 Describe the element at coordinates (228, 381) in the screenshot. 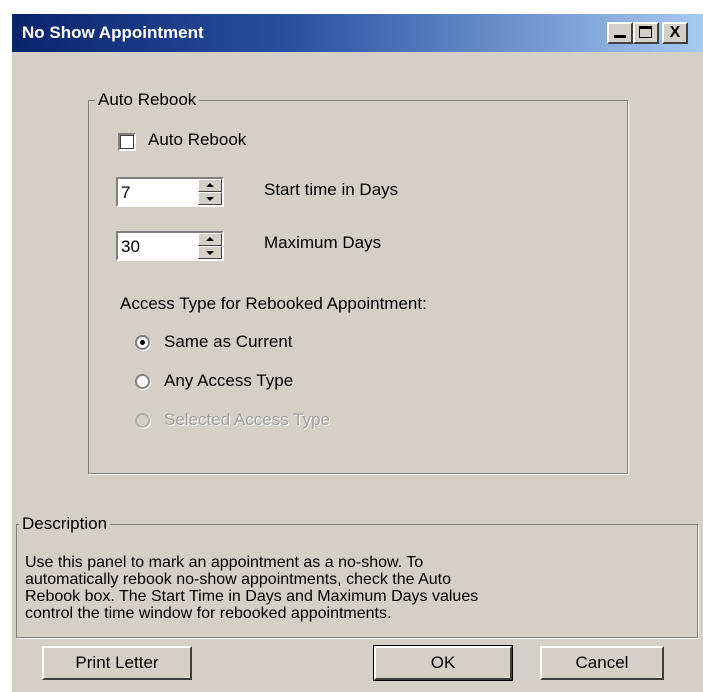

I see `radio-any-access-type-label: Any Access Type` at that location.